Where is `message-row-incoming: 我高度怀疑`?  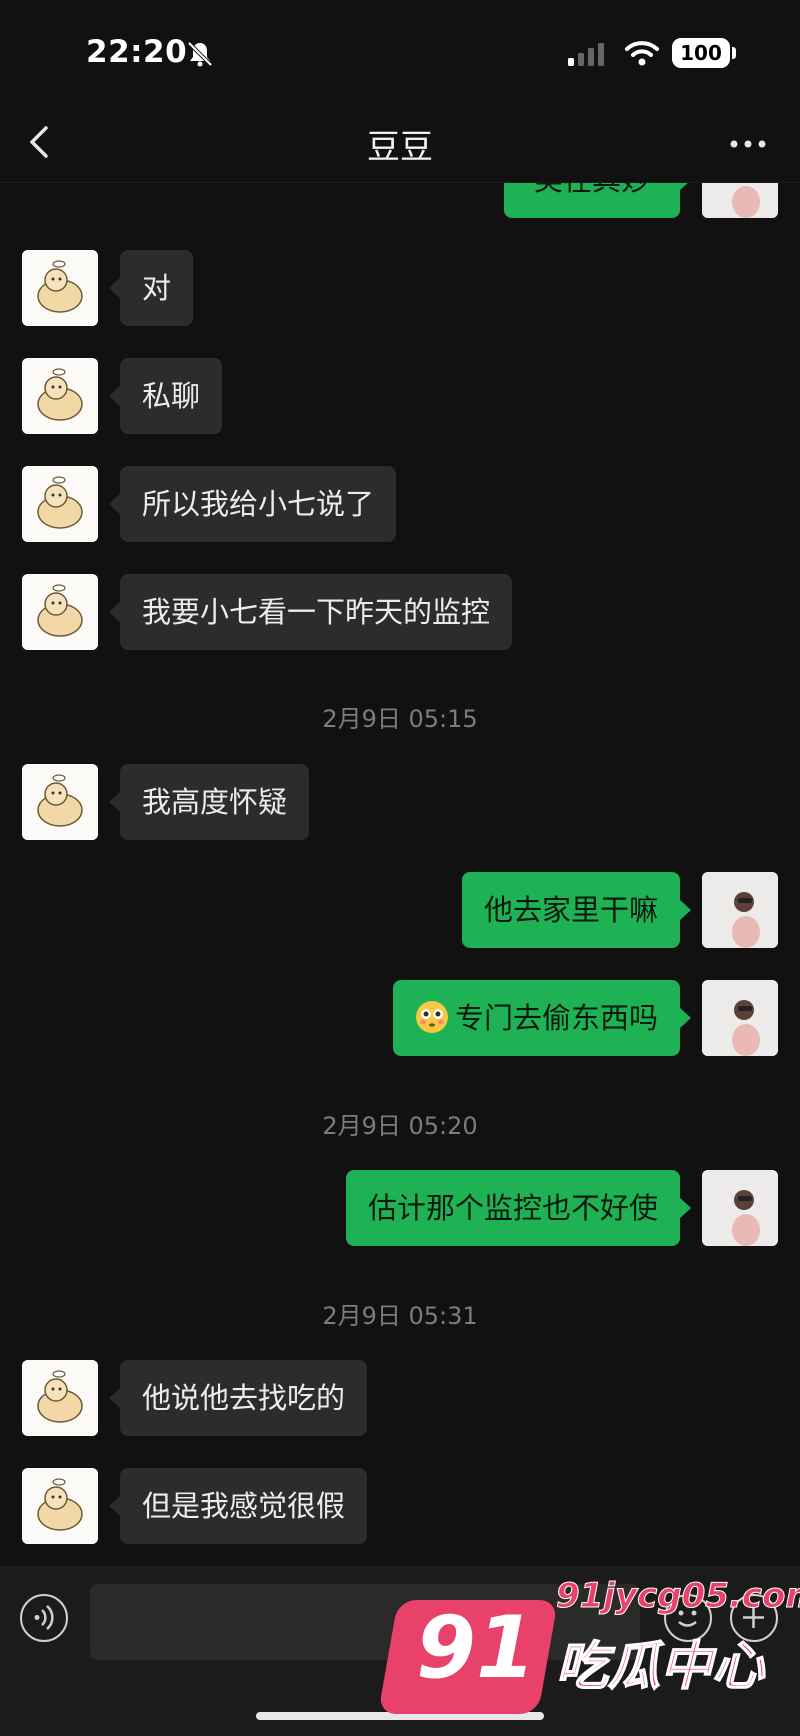
message-row-incoming: 我高度怀疑 is located at coordinates (400, 802).